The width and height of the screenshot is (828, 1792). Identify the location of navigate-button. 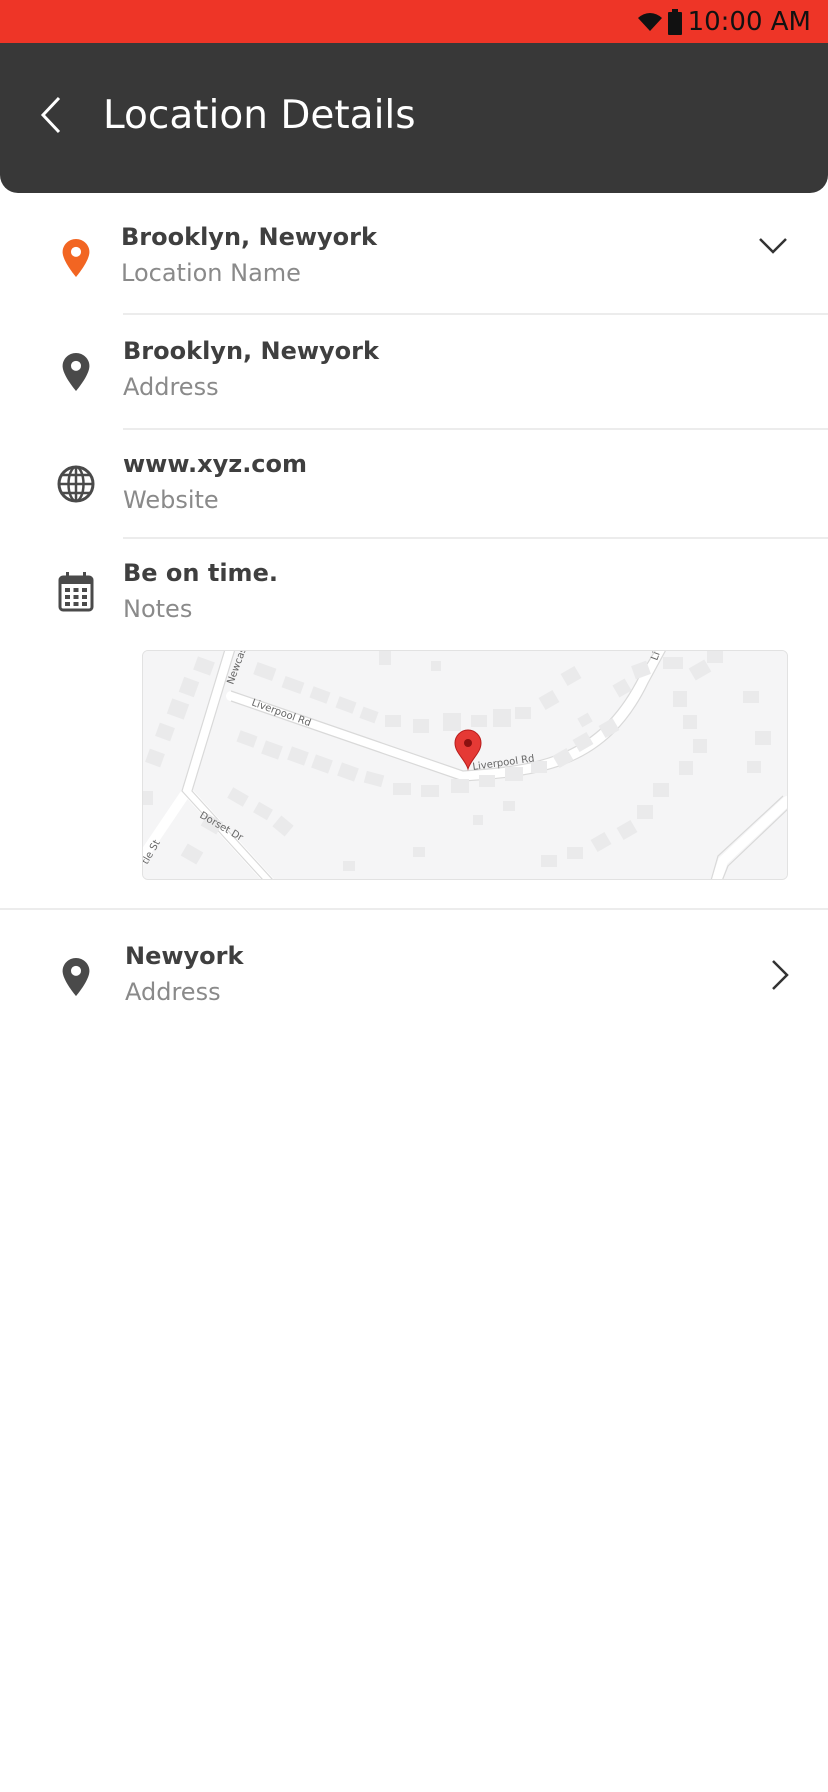
(780, 977).